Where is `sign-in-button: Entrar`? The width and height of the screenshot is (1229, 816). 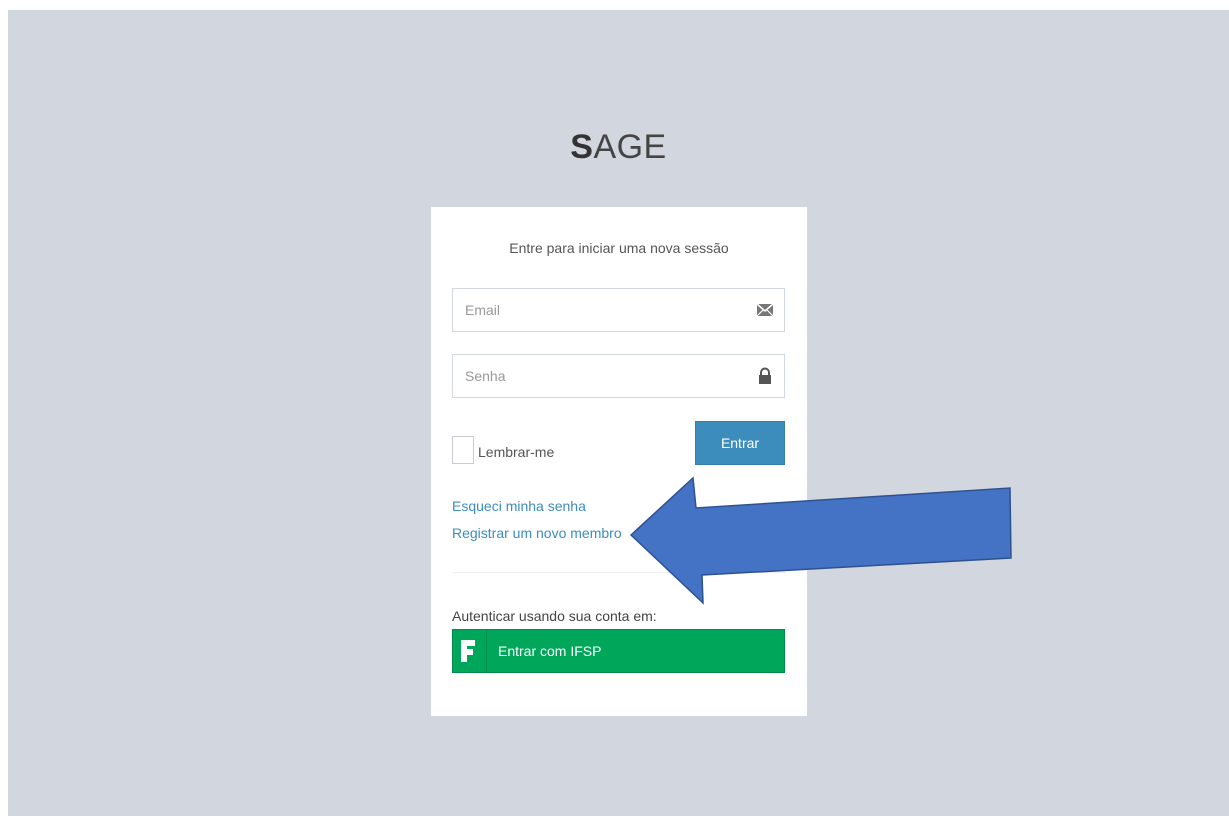 sign-in-button: Entrar is located at coordinates (740, 443).